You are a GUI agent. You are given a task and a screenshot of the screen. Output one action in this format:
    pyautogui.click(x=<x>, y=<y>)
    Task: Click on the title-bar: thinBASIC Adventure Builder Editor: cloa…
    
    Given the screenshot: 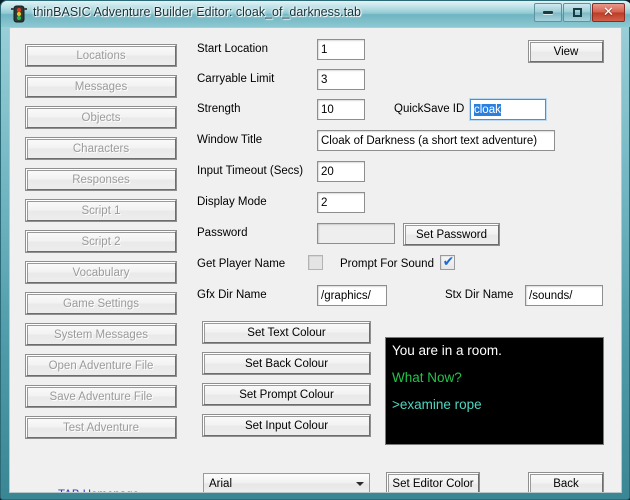 What is the action you would take?
    pyautogui.click(x=315, y=14)
    